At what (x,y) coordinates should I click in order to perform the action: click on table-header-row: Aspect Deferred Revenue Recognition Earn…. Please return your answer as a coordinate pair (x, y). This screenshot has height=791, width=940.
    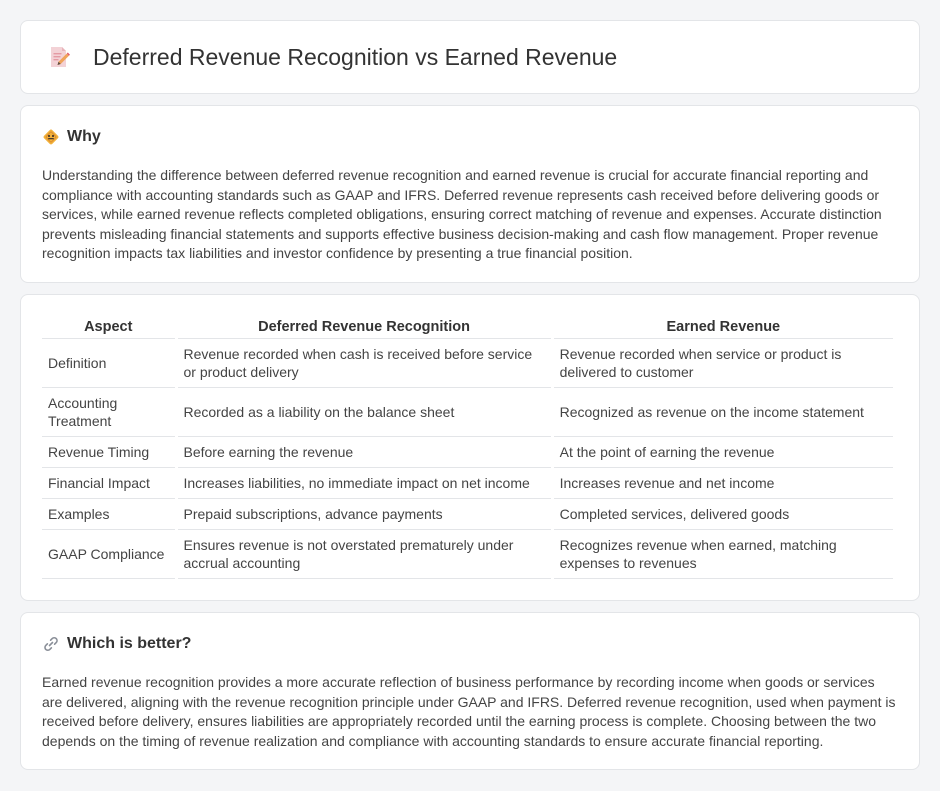
    Looking at the image, I should click on (467, 328).